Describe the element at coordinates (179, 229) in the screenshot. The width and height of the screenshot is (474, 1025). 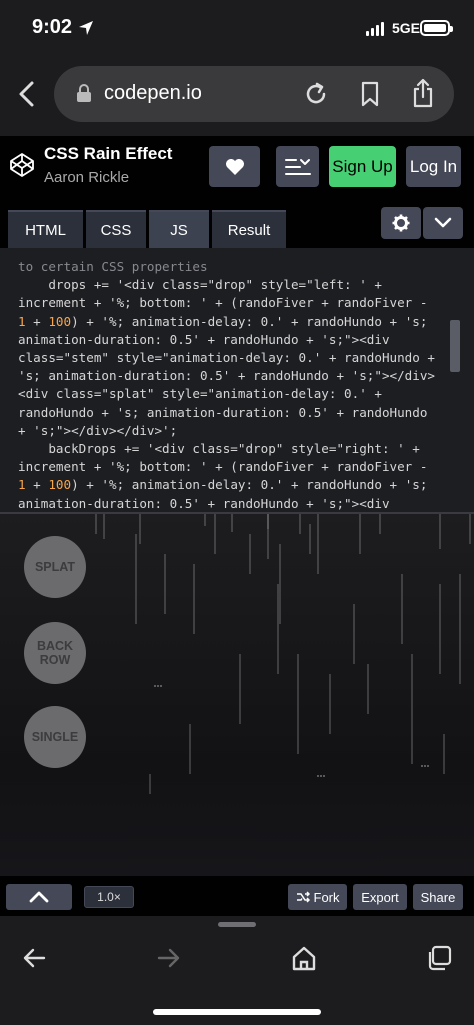
I see `tab-js: JS` at that location.